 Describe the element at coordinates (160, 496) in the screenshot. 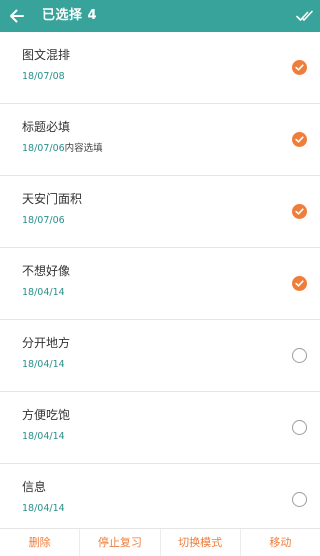

I see `list-item: 信息 18/04/14` at that location.